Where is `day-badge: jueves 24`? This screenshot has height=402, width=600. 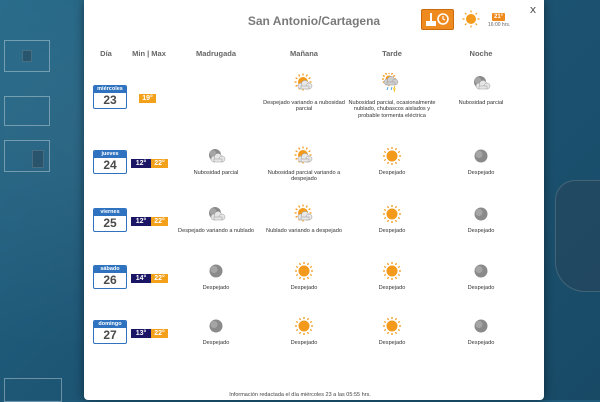
day-badge: jueves 24 is located at coordinates (110, 162).